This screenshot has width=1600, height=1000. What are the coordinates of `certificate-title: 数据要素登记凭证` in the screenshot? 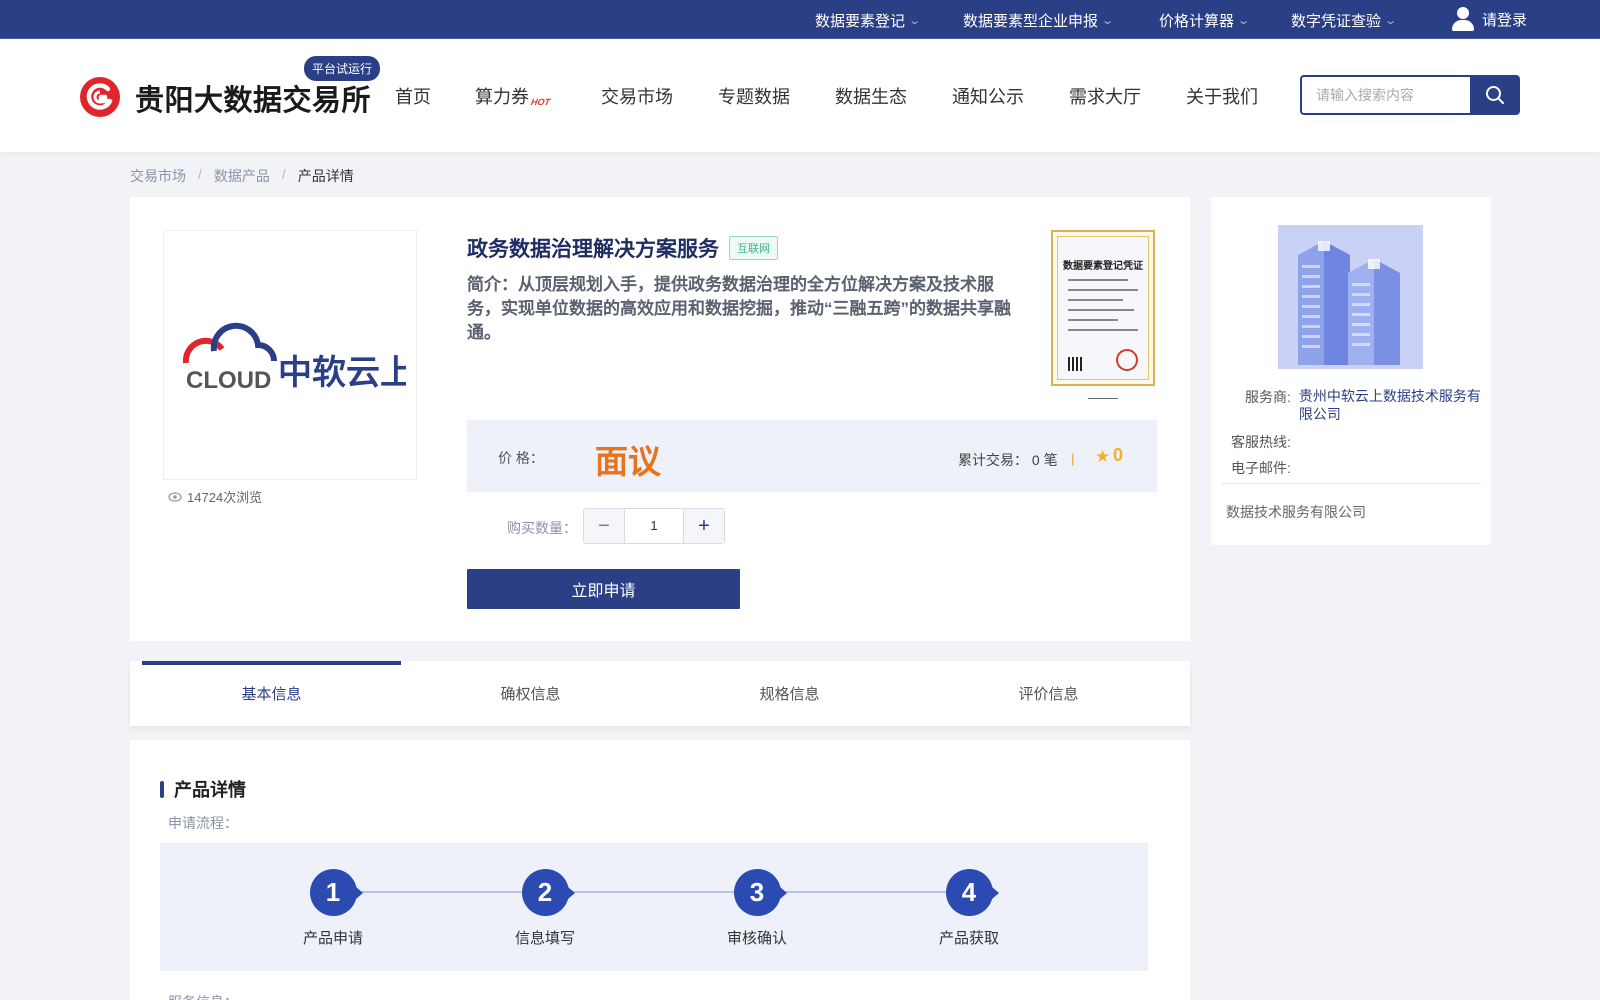 It's located at (1103, 266).